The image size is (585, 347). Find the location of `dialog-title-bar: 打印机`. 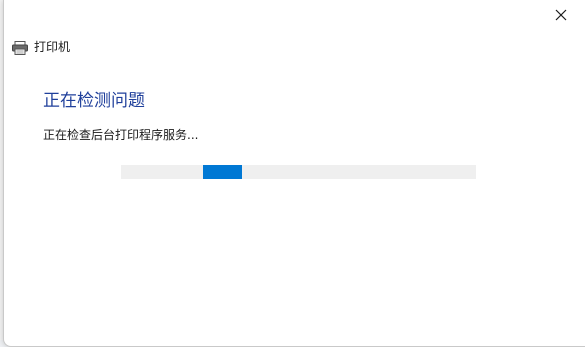

dialog-title-bar: 打印机 is located at coordinates (41, 46).